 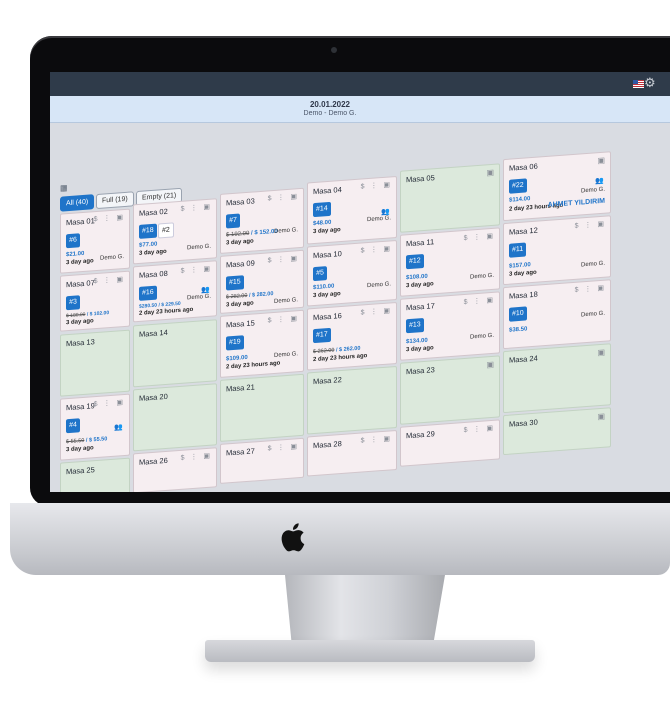 I want to click on table-name: Masa 08, so click(x=153, y=274).